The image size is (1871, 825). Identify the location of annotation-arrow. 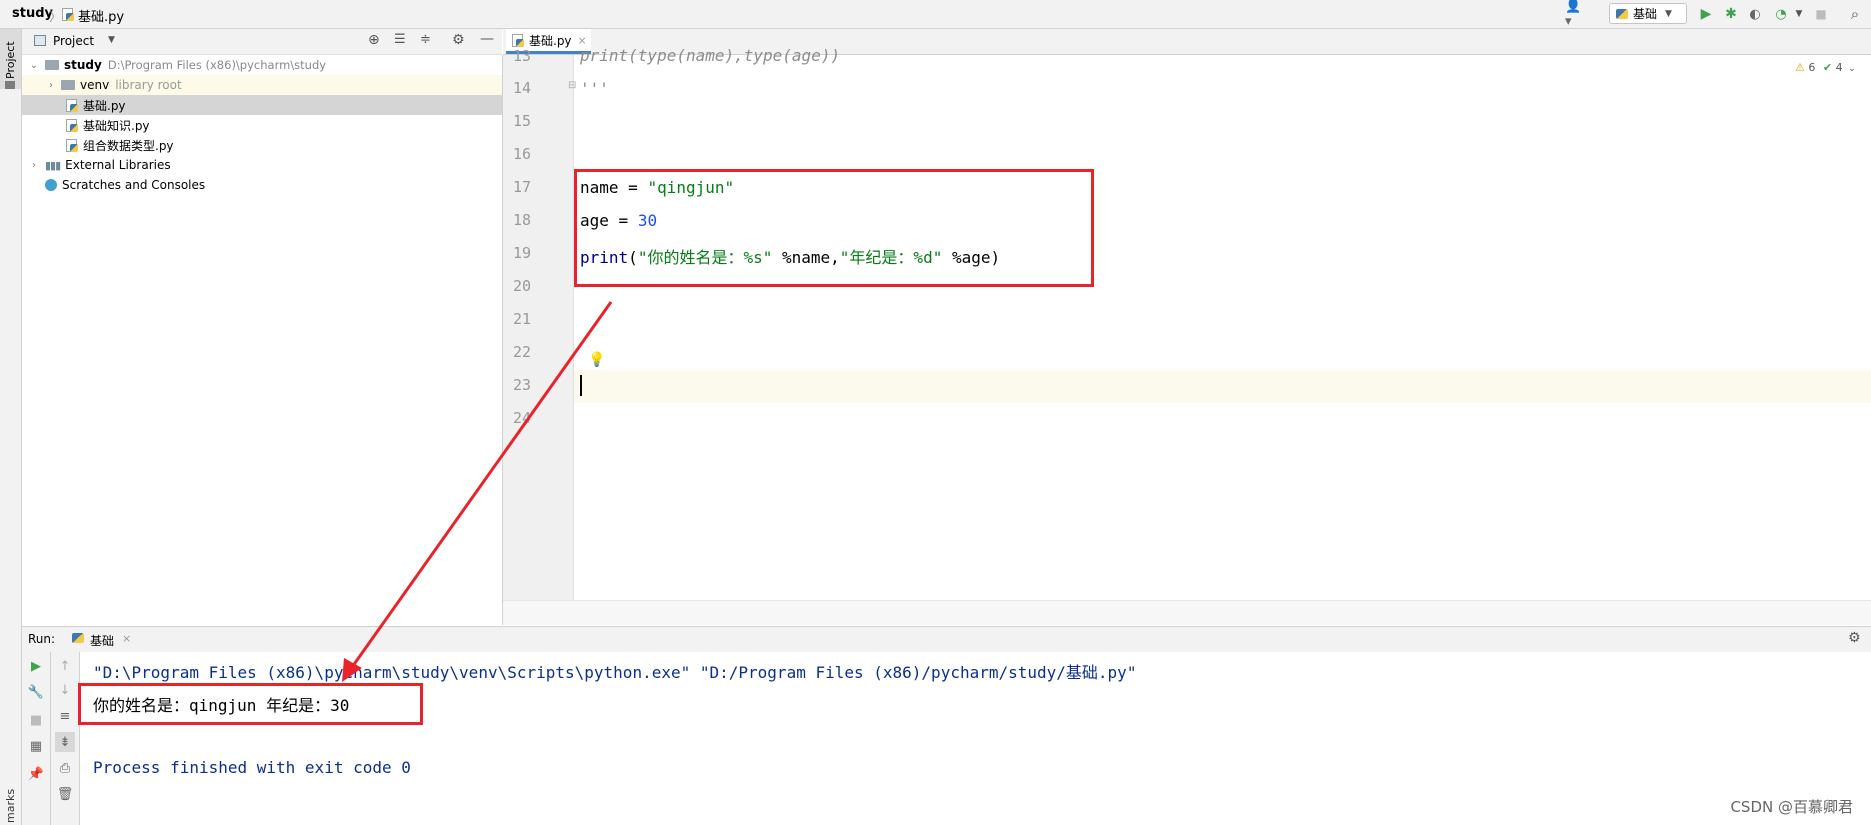
(477, 491).